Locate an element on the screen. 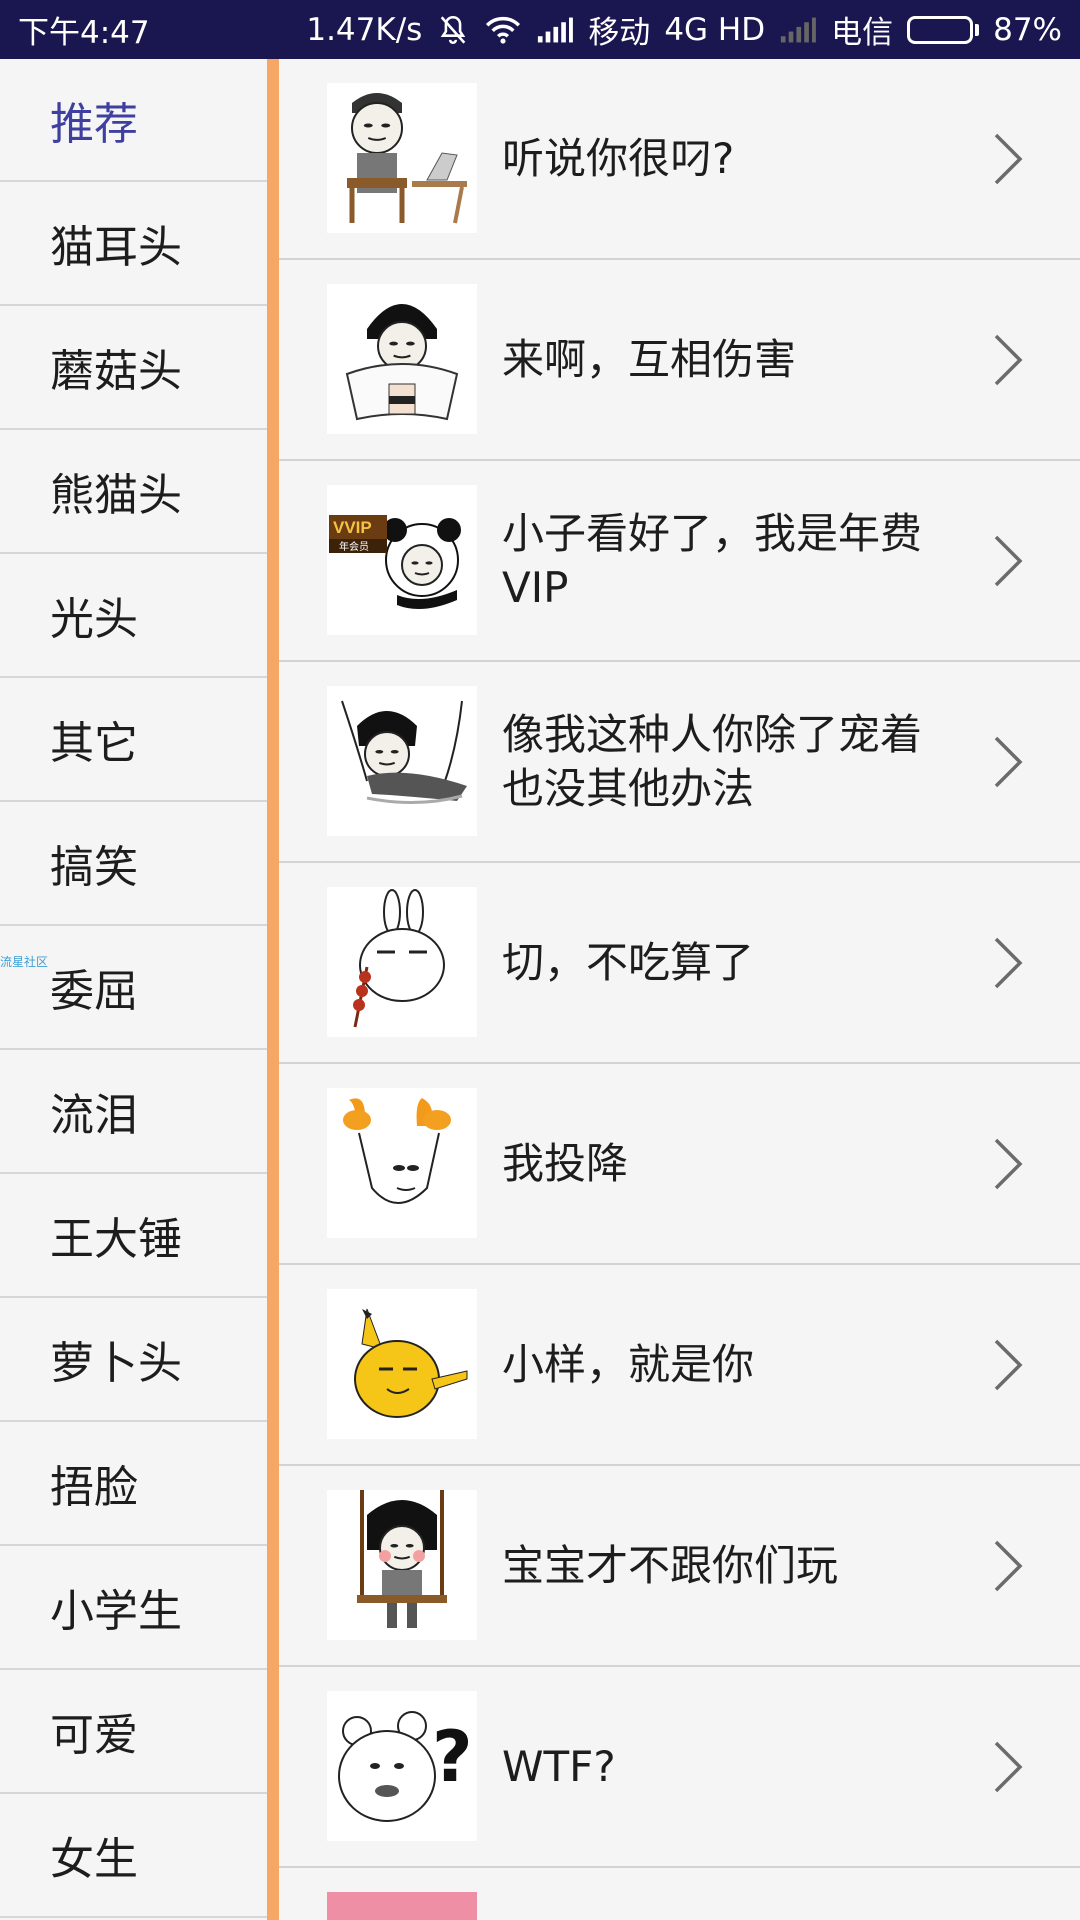  battery-percent: 87% is located at coordinates (1027, 29).